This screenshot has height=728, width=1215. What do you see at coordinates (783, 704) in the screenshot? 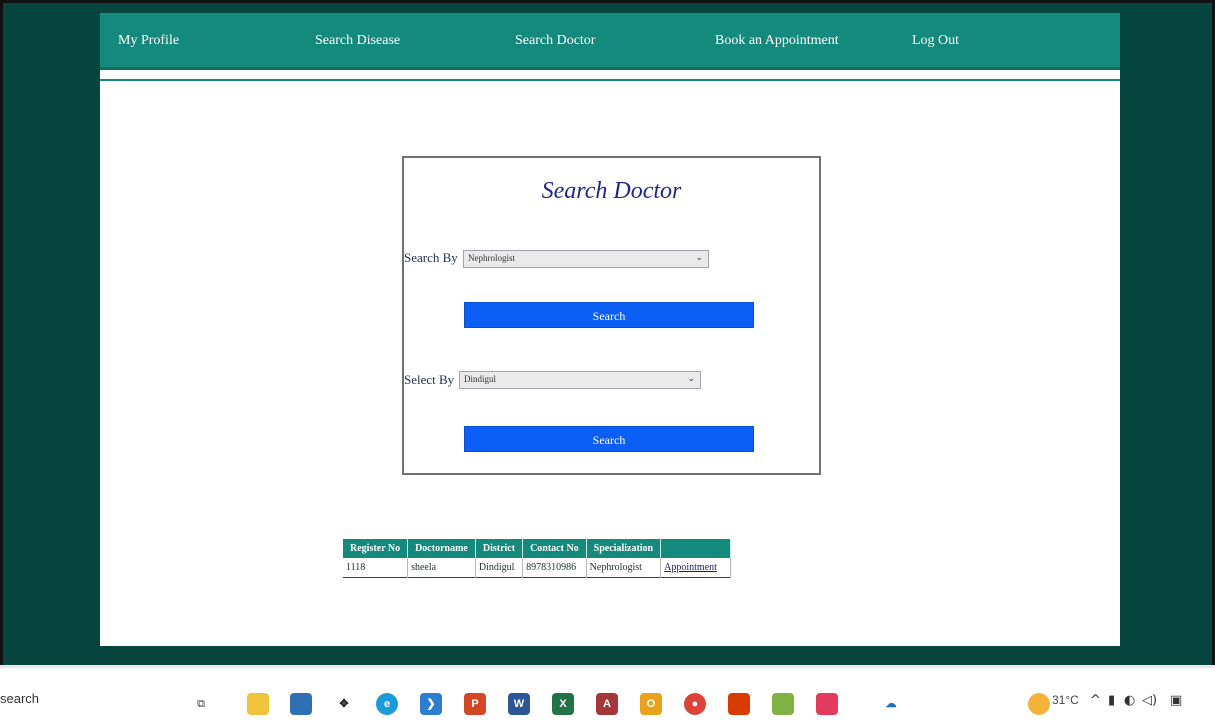
I see `app-icon` at bounding box center [783, 704].